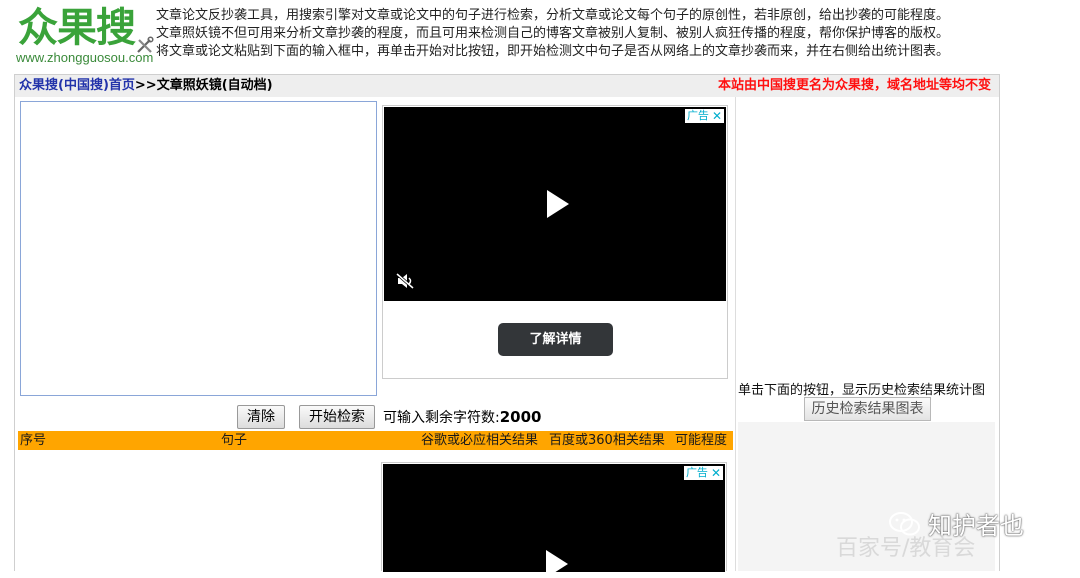 The height and width of the screenshot is (578, 1080). Describe the element at coordinates (214, 85) in the screenshot. I see `breadcrumb-current: 文章照妖镜(自动档)` at that location.